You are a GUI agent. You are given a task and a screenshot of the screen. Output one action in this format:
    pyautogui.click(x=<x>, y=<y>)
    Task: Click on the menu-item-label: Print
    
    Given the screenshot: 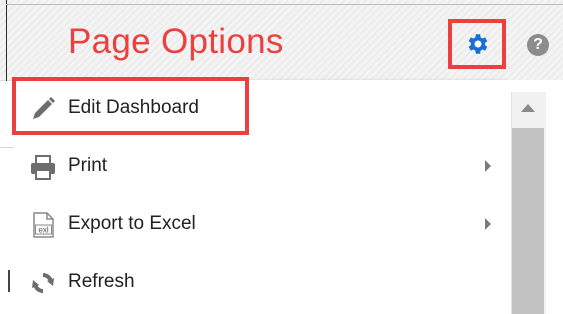 What is the action you would take?
    pyautogui.click(x=88, y=165)
    